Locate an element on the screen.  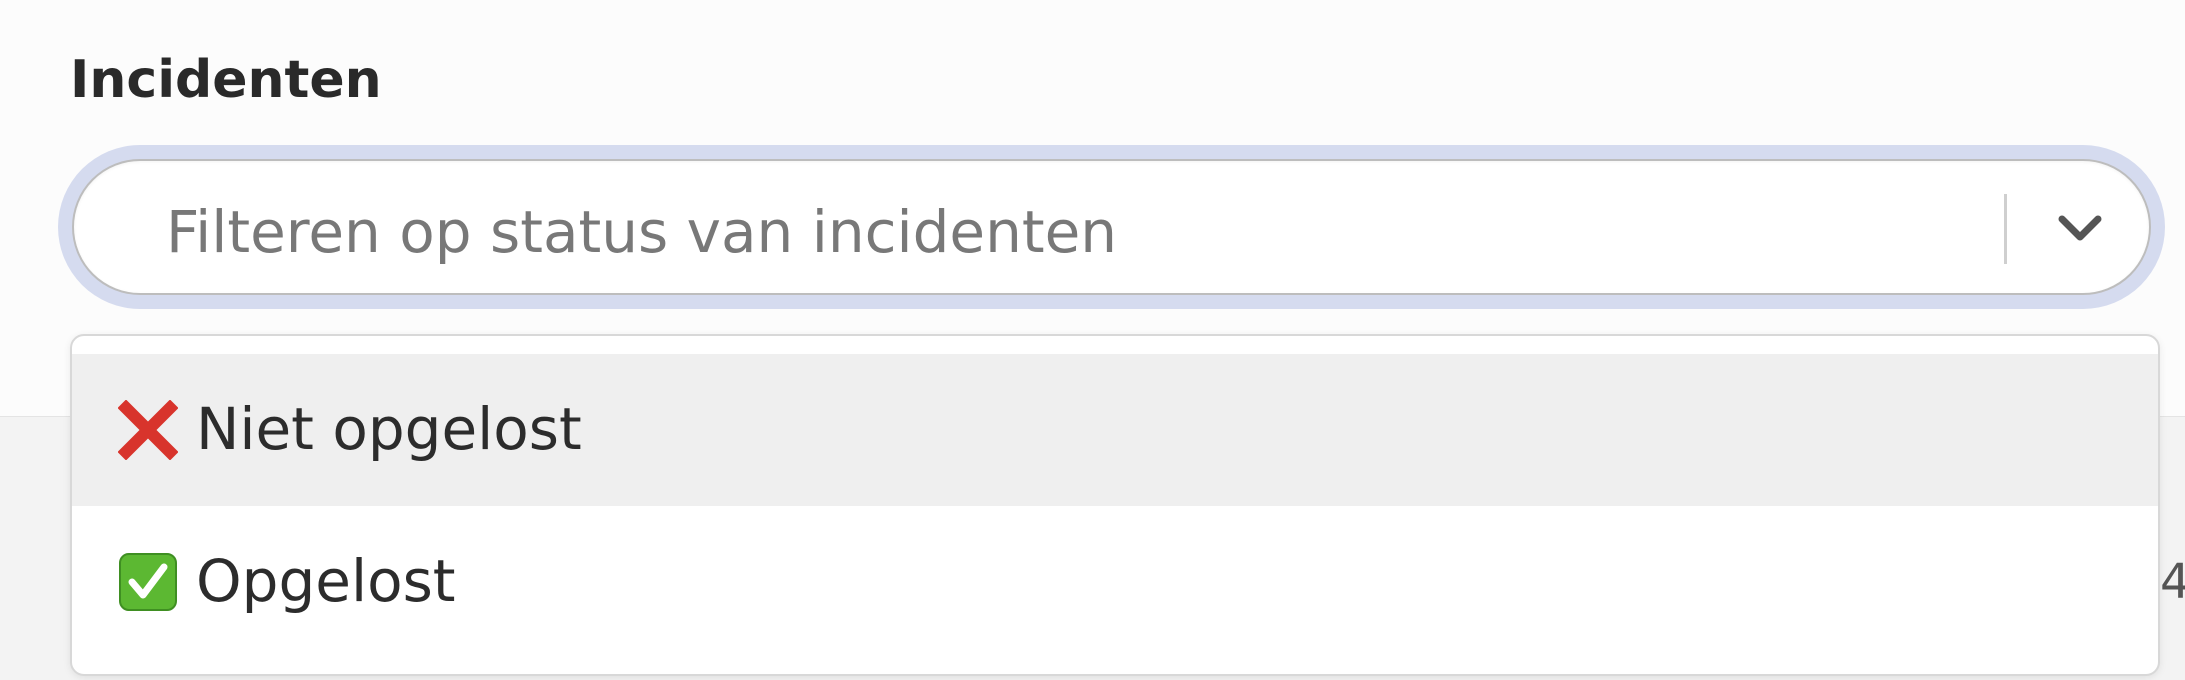
red-cross-icon is located at coordinates (148, 430).